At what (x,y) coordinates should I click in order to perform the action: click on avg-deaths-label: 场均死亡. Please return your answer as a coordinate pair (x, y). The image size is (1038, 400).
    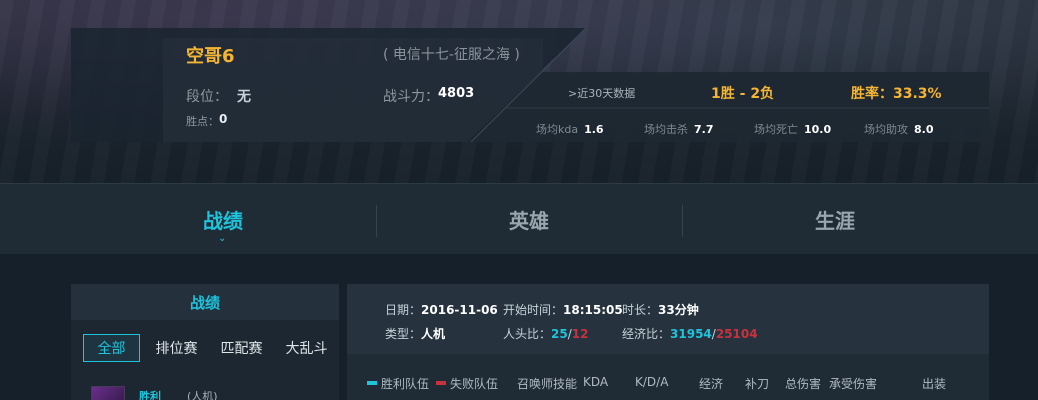
    Looking at the image, I should click on (776, 129).